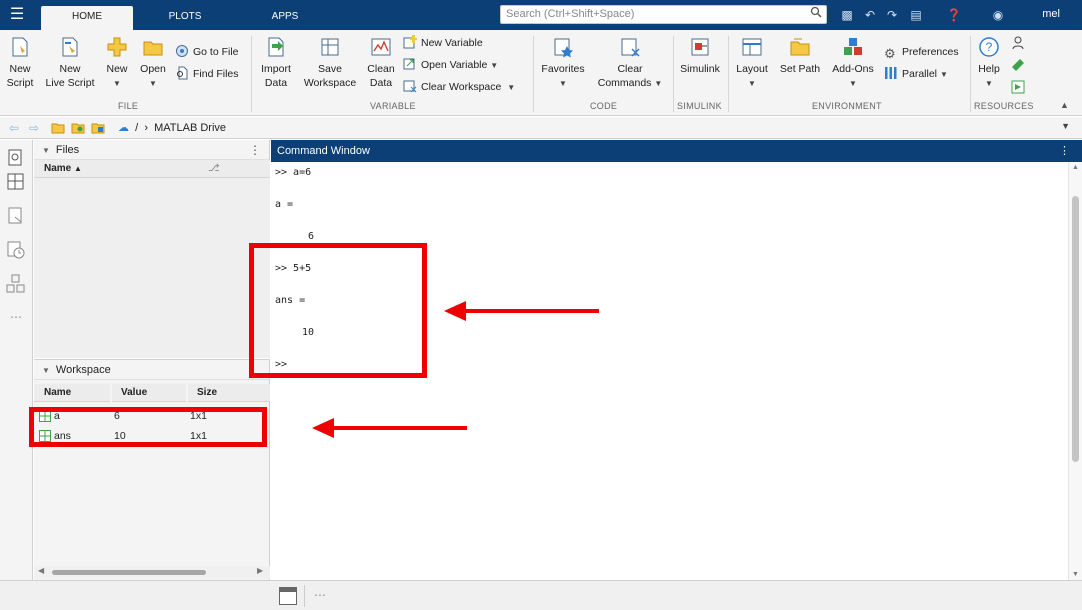 This screenshot has height=610, width=1082. I want to click on side-panel-strip: ⋯, so click(16, 360).